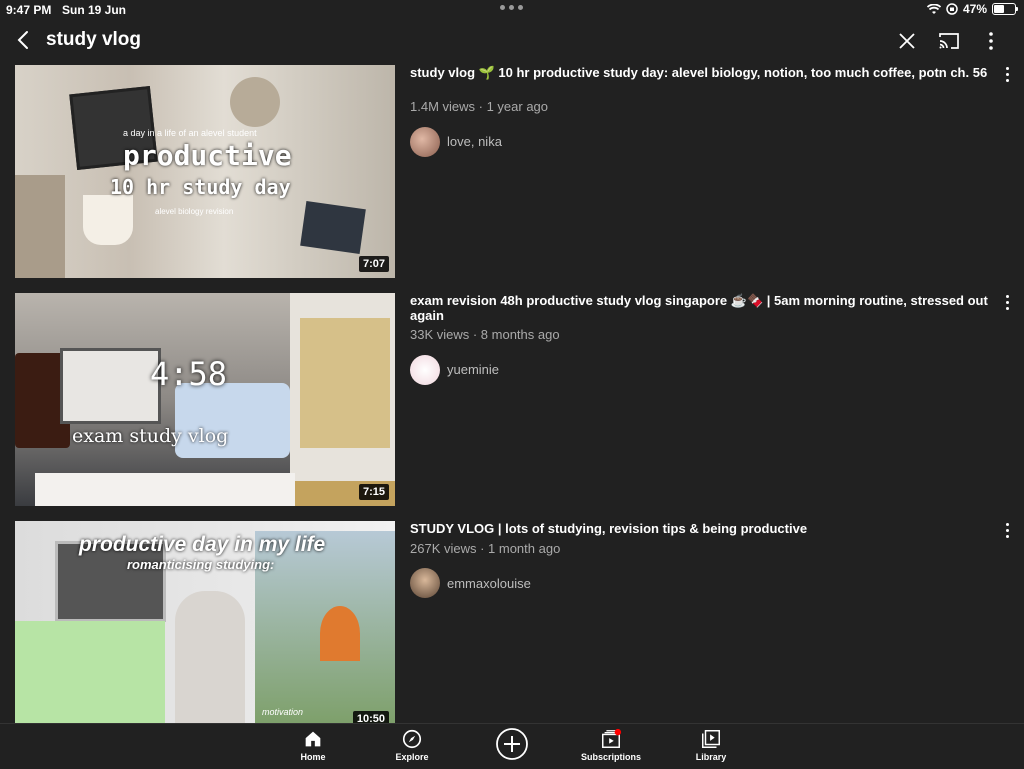 This screenshot has width=1024, height=769. What do you see at coordinates (313, 757) in the screenshot?
I see `nav-label: Home` at bounding box center [313, 757].